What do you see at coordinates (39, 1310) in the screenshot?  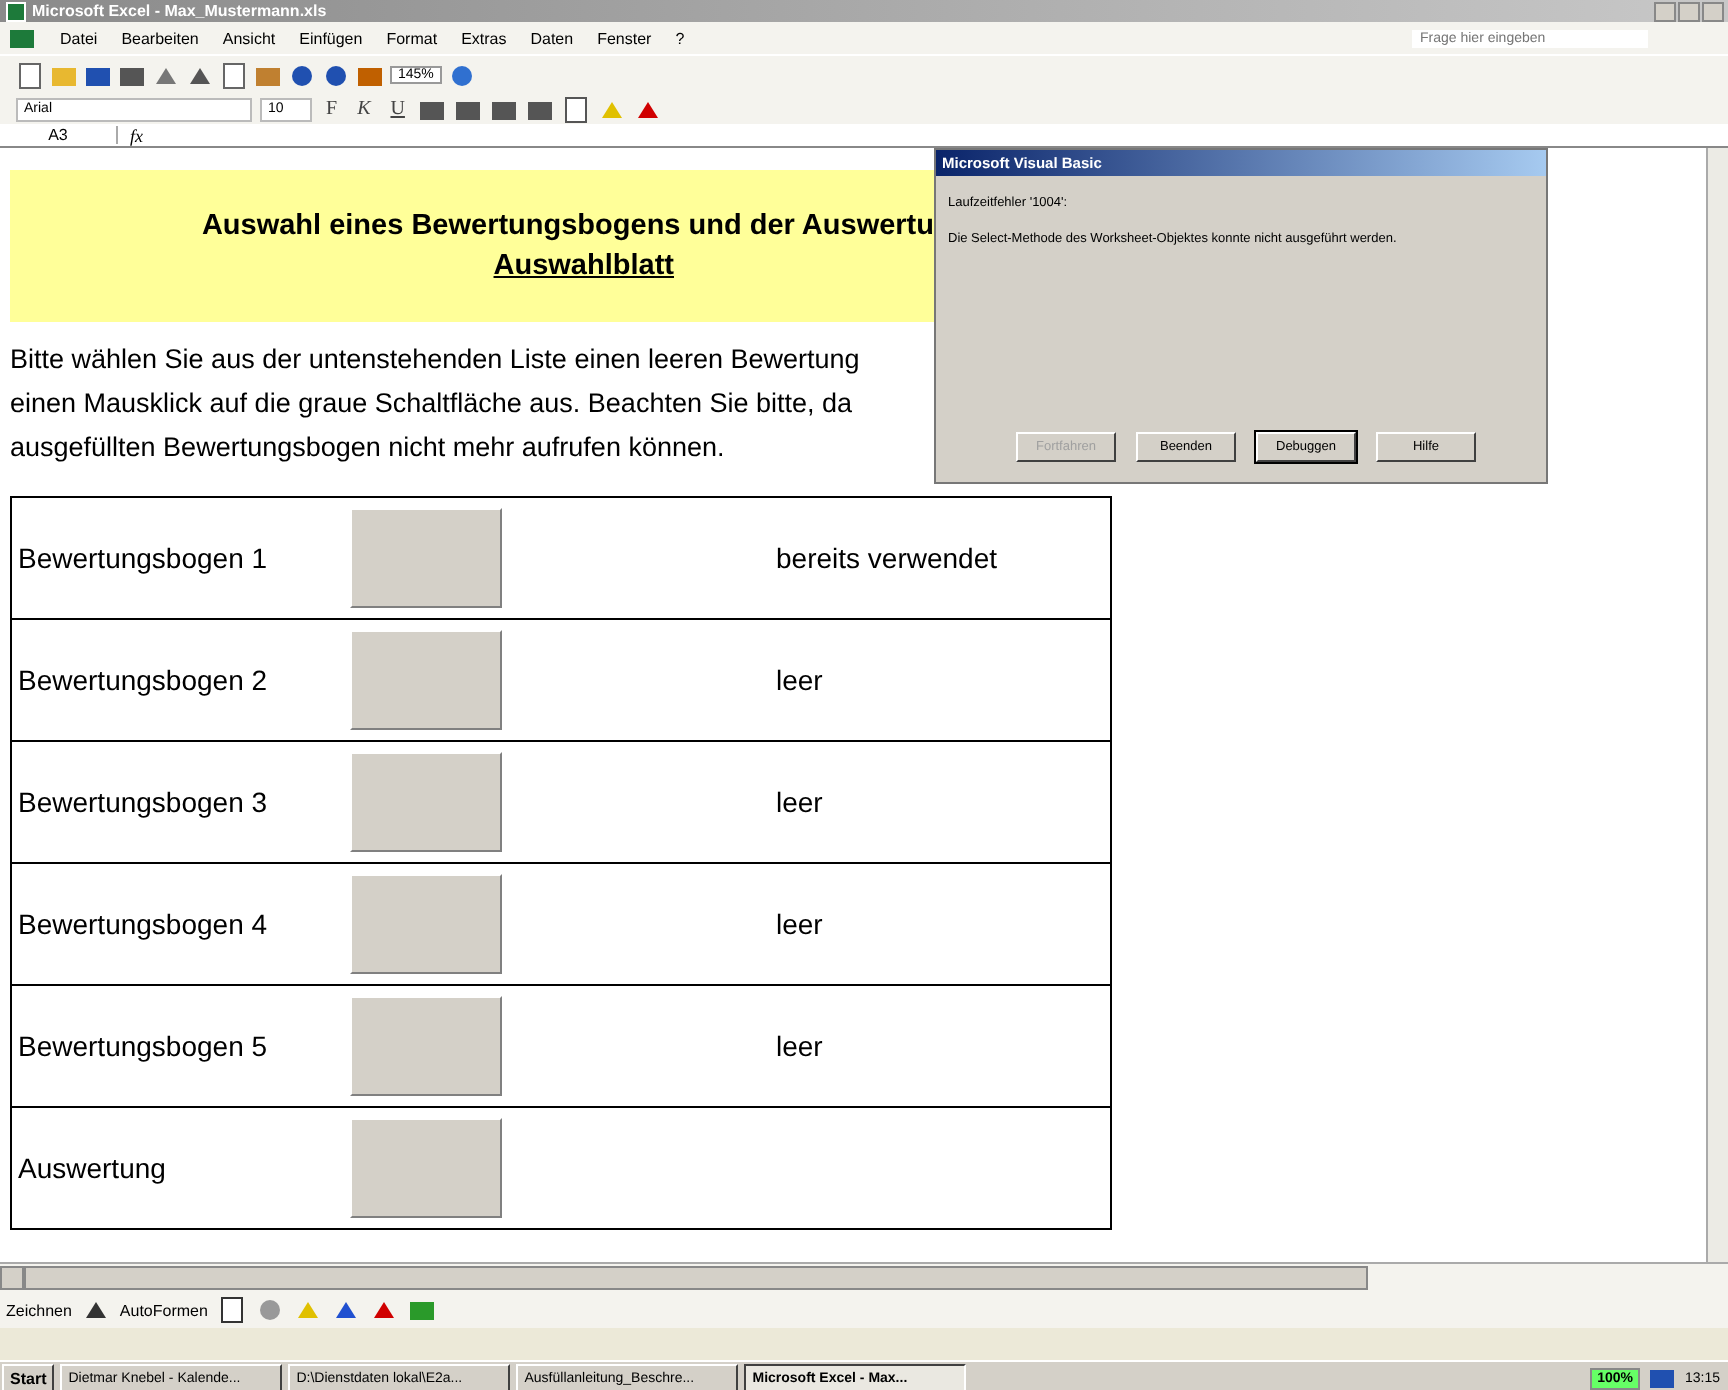 I see `draw-menu: Zeichnen` at bounding box center [39, 1310].